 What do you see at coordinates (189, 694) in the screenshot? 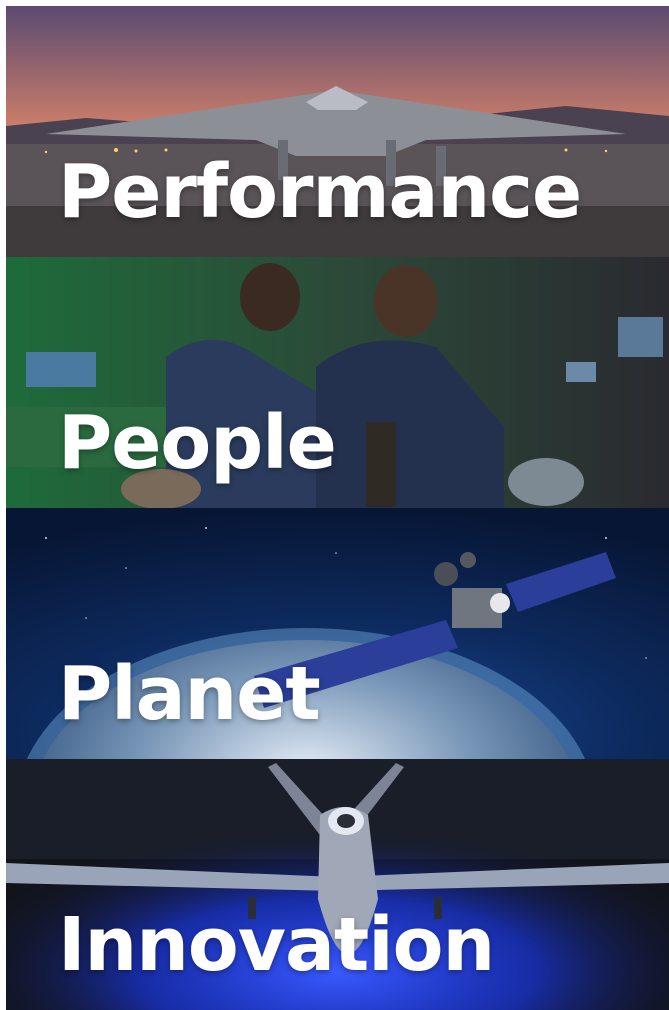
I see `label-planet: Planet` at bounding box center [189, 694].